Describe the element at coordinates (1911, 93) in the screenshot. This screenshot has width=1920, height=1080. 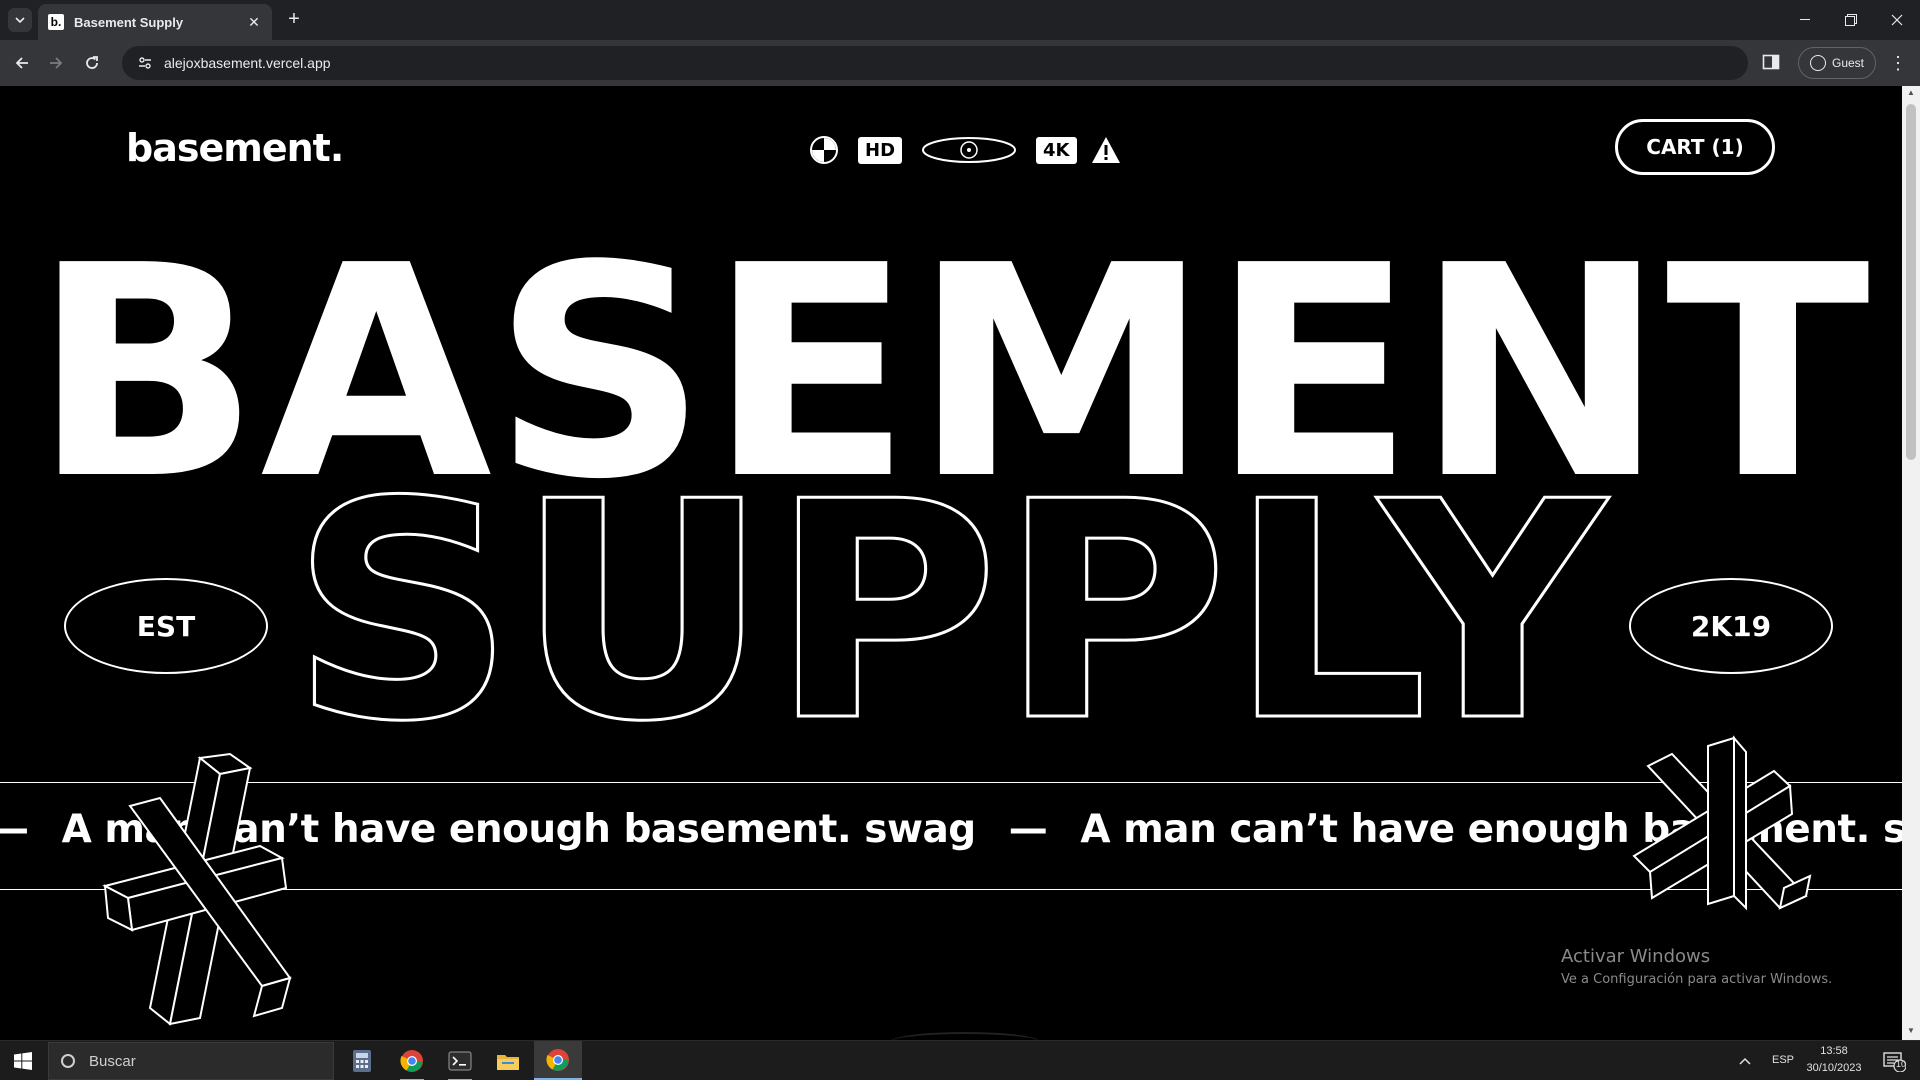
I see `scroll-up-icon: ▲` at that location.